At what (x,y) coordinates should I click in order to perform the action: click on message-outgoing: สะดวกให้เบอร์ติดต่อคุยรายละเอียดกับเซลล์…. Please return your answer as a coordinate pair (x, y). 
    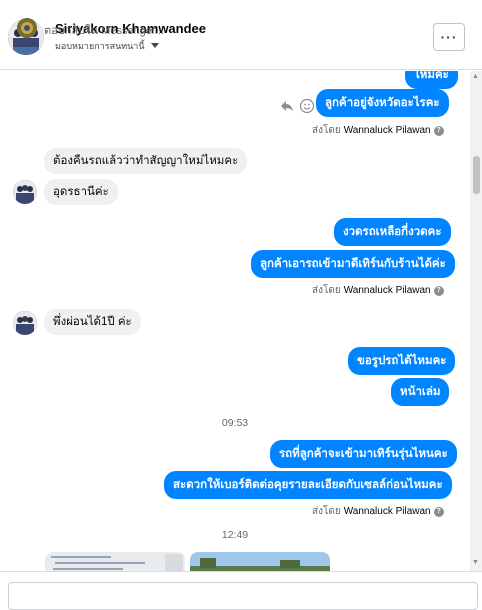
    Looking at the image, I should click on (308, 485).